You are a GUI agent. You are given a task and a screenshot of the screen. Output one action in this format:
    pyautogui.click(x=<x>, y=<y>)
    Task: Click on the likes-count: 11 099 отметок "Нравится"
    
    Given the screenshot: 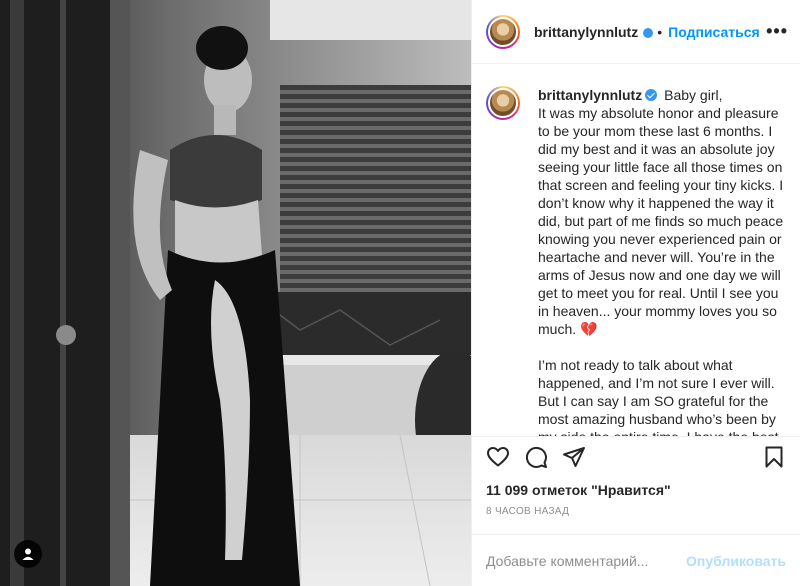 What is the action you would take?
    pyautogui.click(x=636, y=488)
    